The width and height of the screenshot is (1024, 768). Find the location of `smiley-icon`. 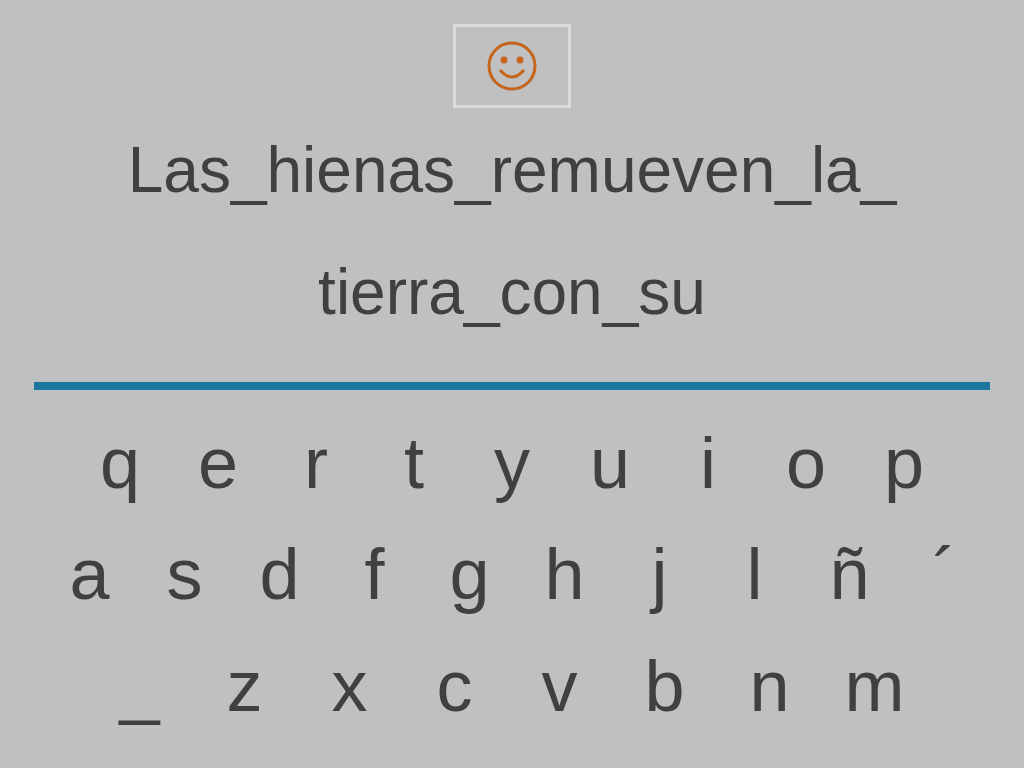

smiley-icon is located at coordinates (512, 66).